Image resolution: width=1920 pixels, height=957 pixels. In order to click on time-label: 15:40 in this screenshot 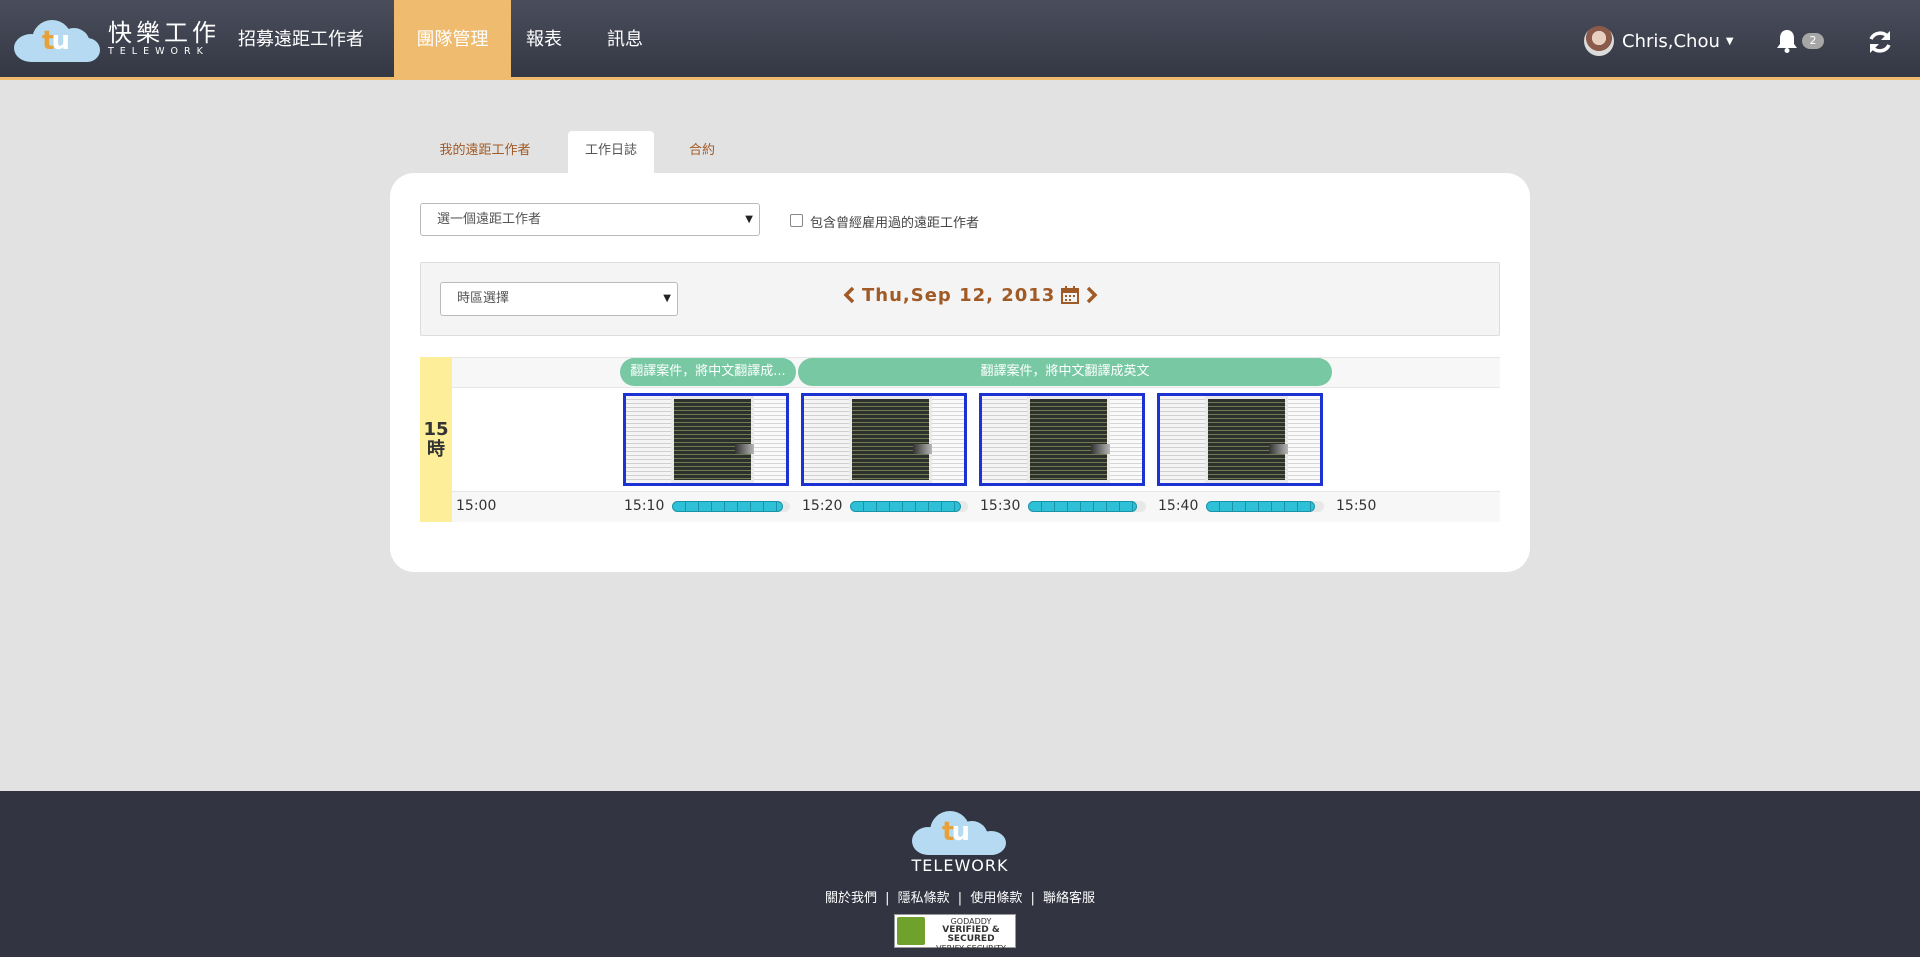, I will do `click(1178, 506)`.